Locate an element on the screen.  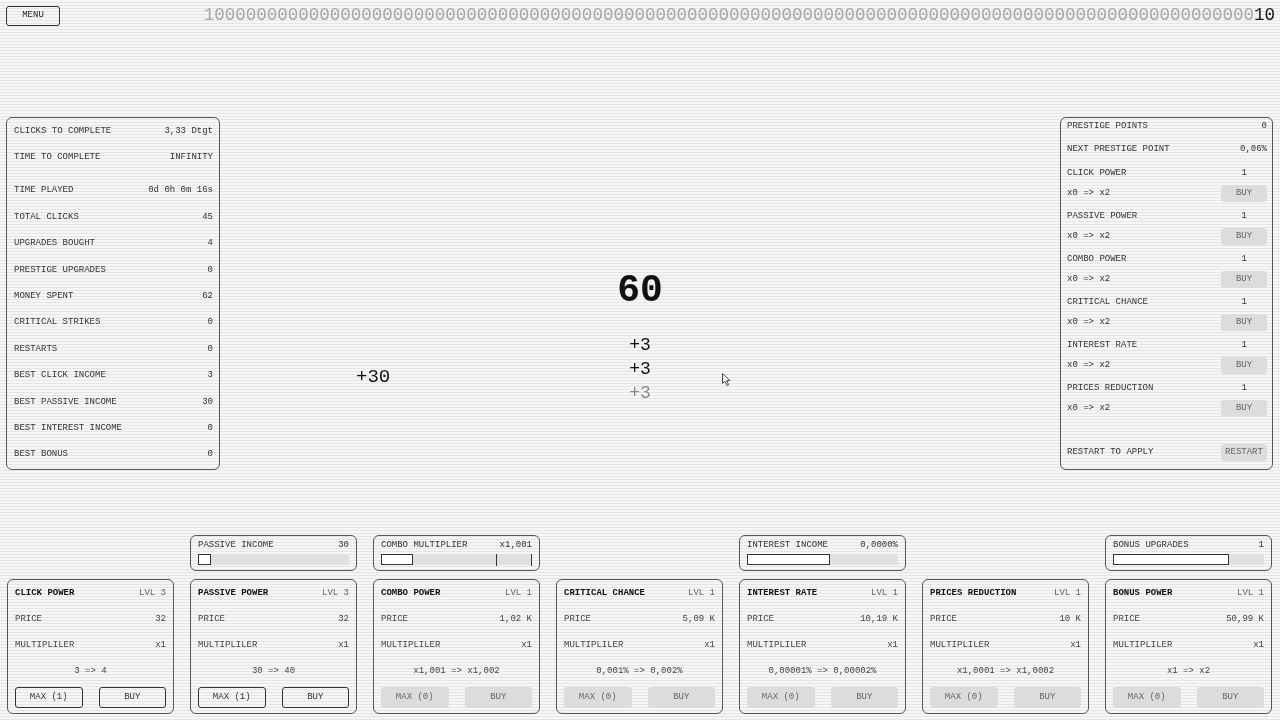
stat-label: BEST PASSIVE INCOME is located at coordinates (65, 402).